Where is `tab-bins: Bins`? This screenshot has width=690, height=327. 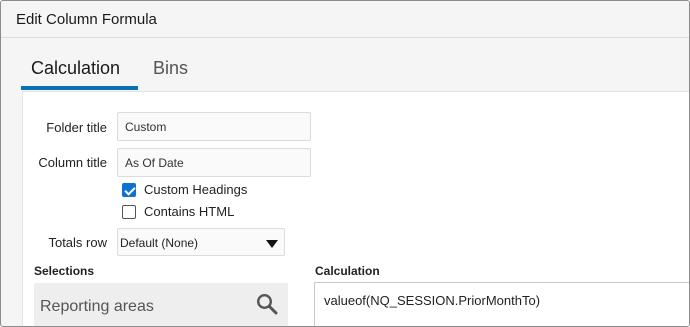 tab-bins: Bins is located at coordinates (170, 68).